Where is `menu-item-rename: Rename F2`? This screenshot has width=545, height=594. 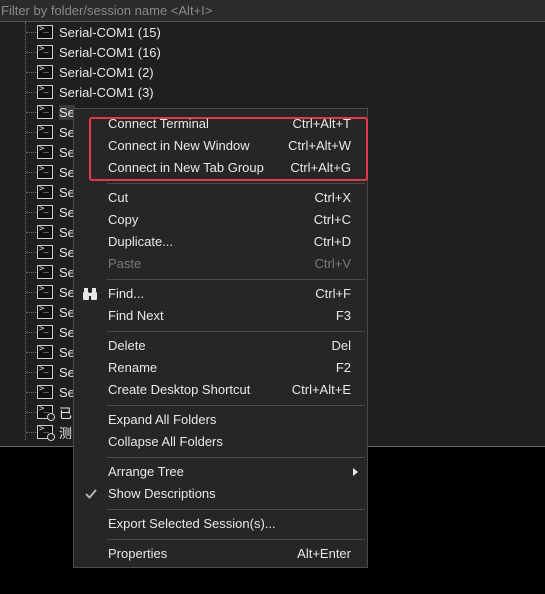
menu-item-rename: Rename F2 is located at coordinates (220, 368).